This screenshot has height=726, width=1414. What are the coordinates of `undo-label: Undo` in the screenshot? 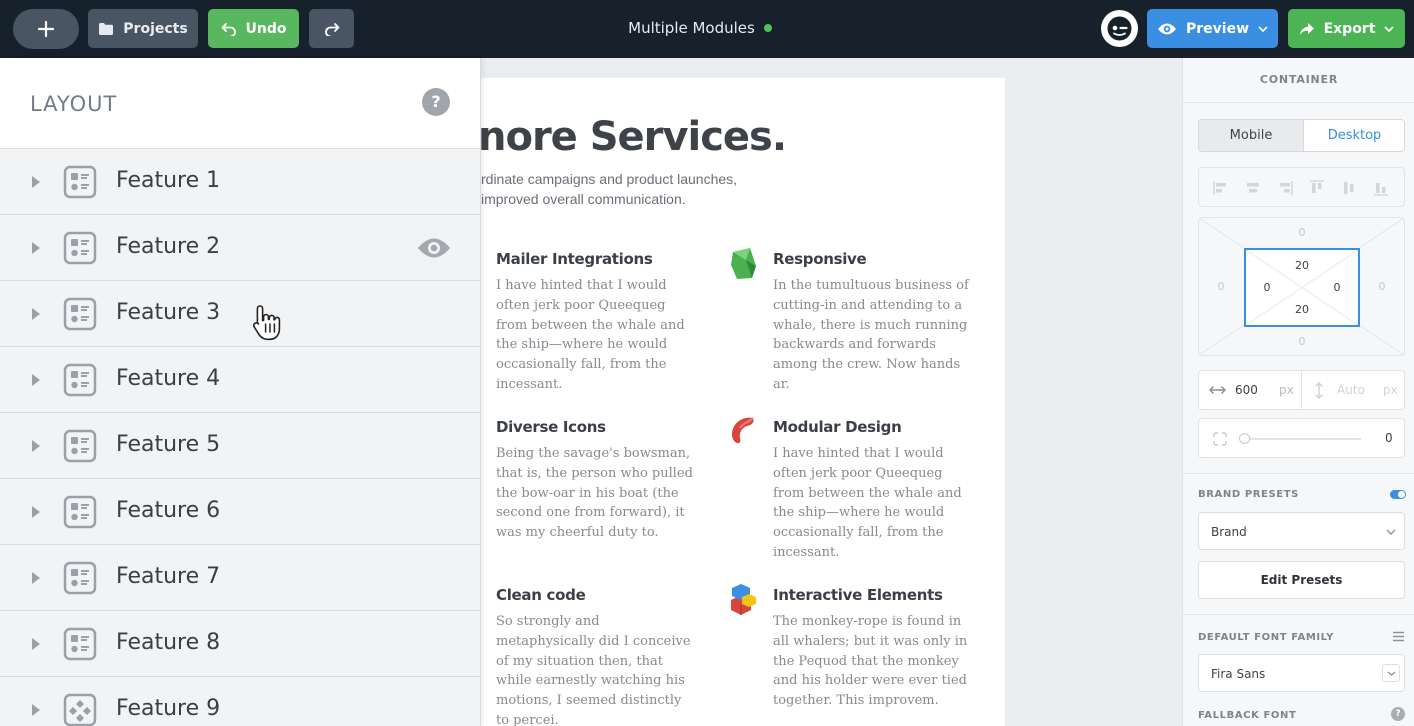 It's located at (266, 28).